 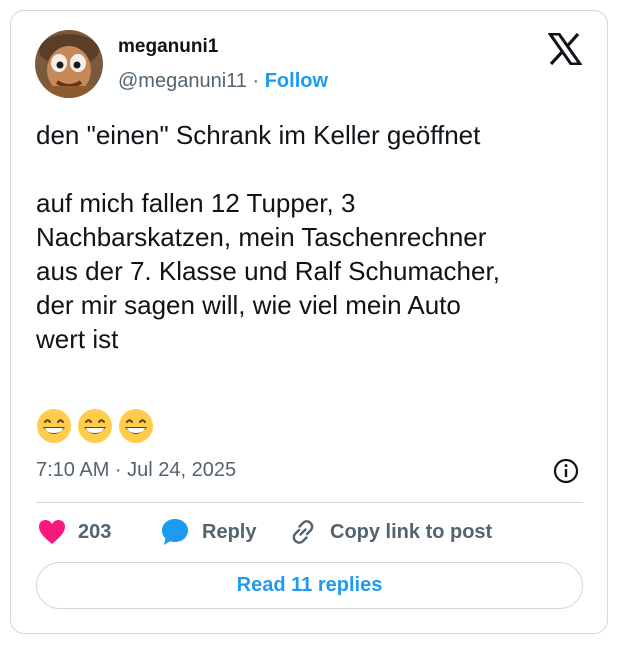 I want to click on read-replies-label: Read 11 replies, so click(x=309, y=585).